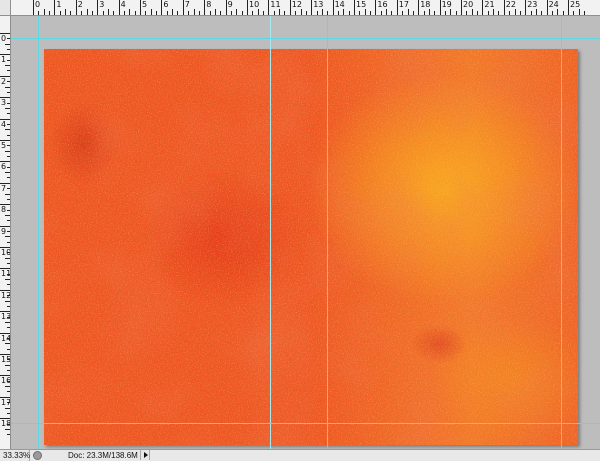 Image resolution: width=600 pixels, height=461 pixels. I want to click on ruler-top-label: 18, so click(425, 4).